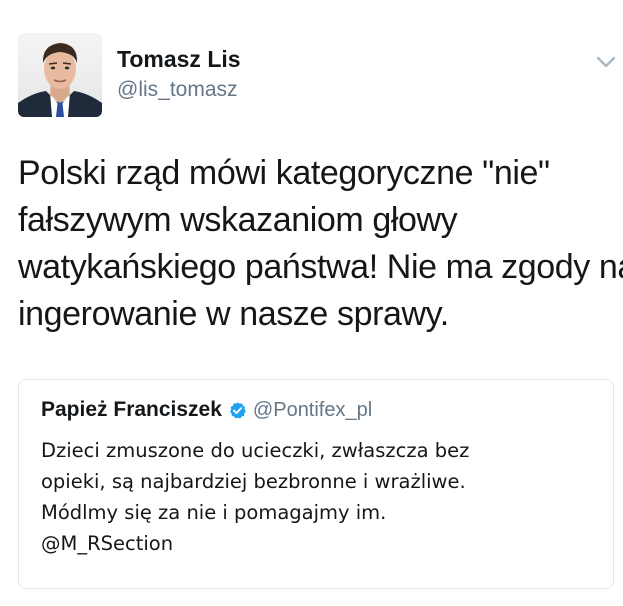  What do you see at coordinates (320, 267) in the screenshot?
I see `tweet-text-line: watykańskiego państwa! Nie ma zgody na` at bounding box center [320, 267].